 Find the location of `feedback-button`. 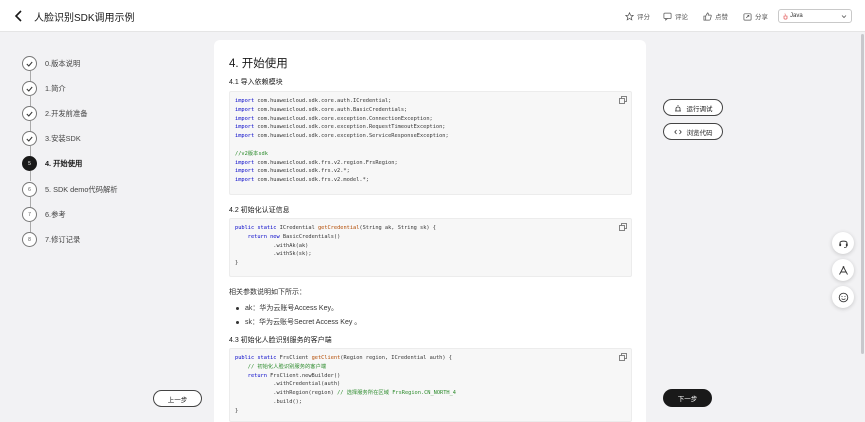

feedback-button is located at coordinates (843, 297).